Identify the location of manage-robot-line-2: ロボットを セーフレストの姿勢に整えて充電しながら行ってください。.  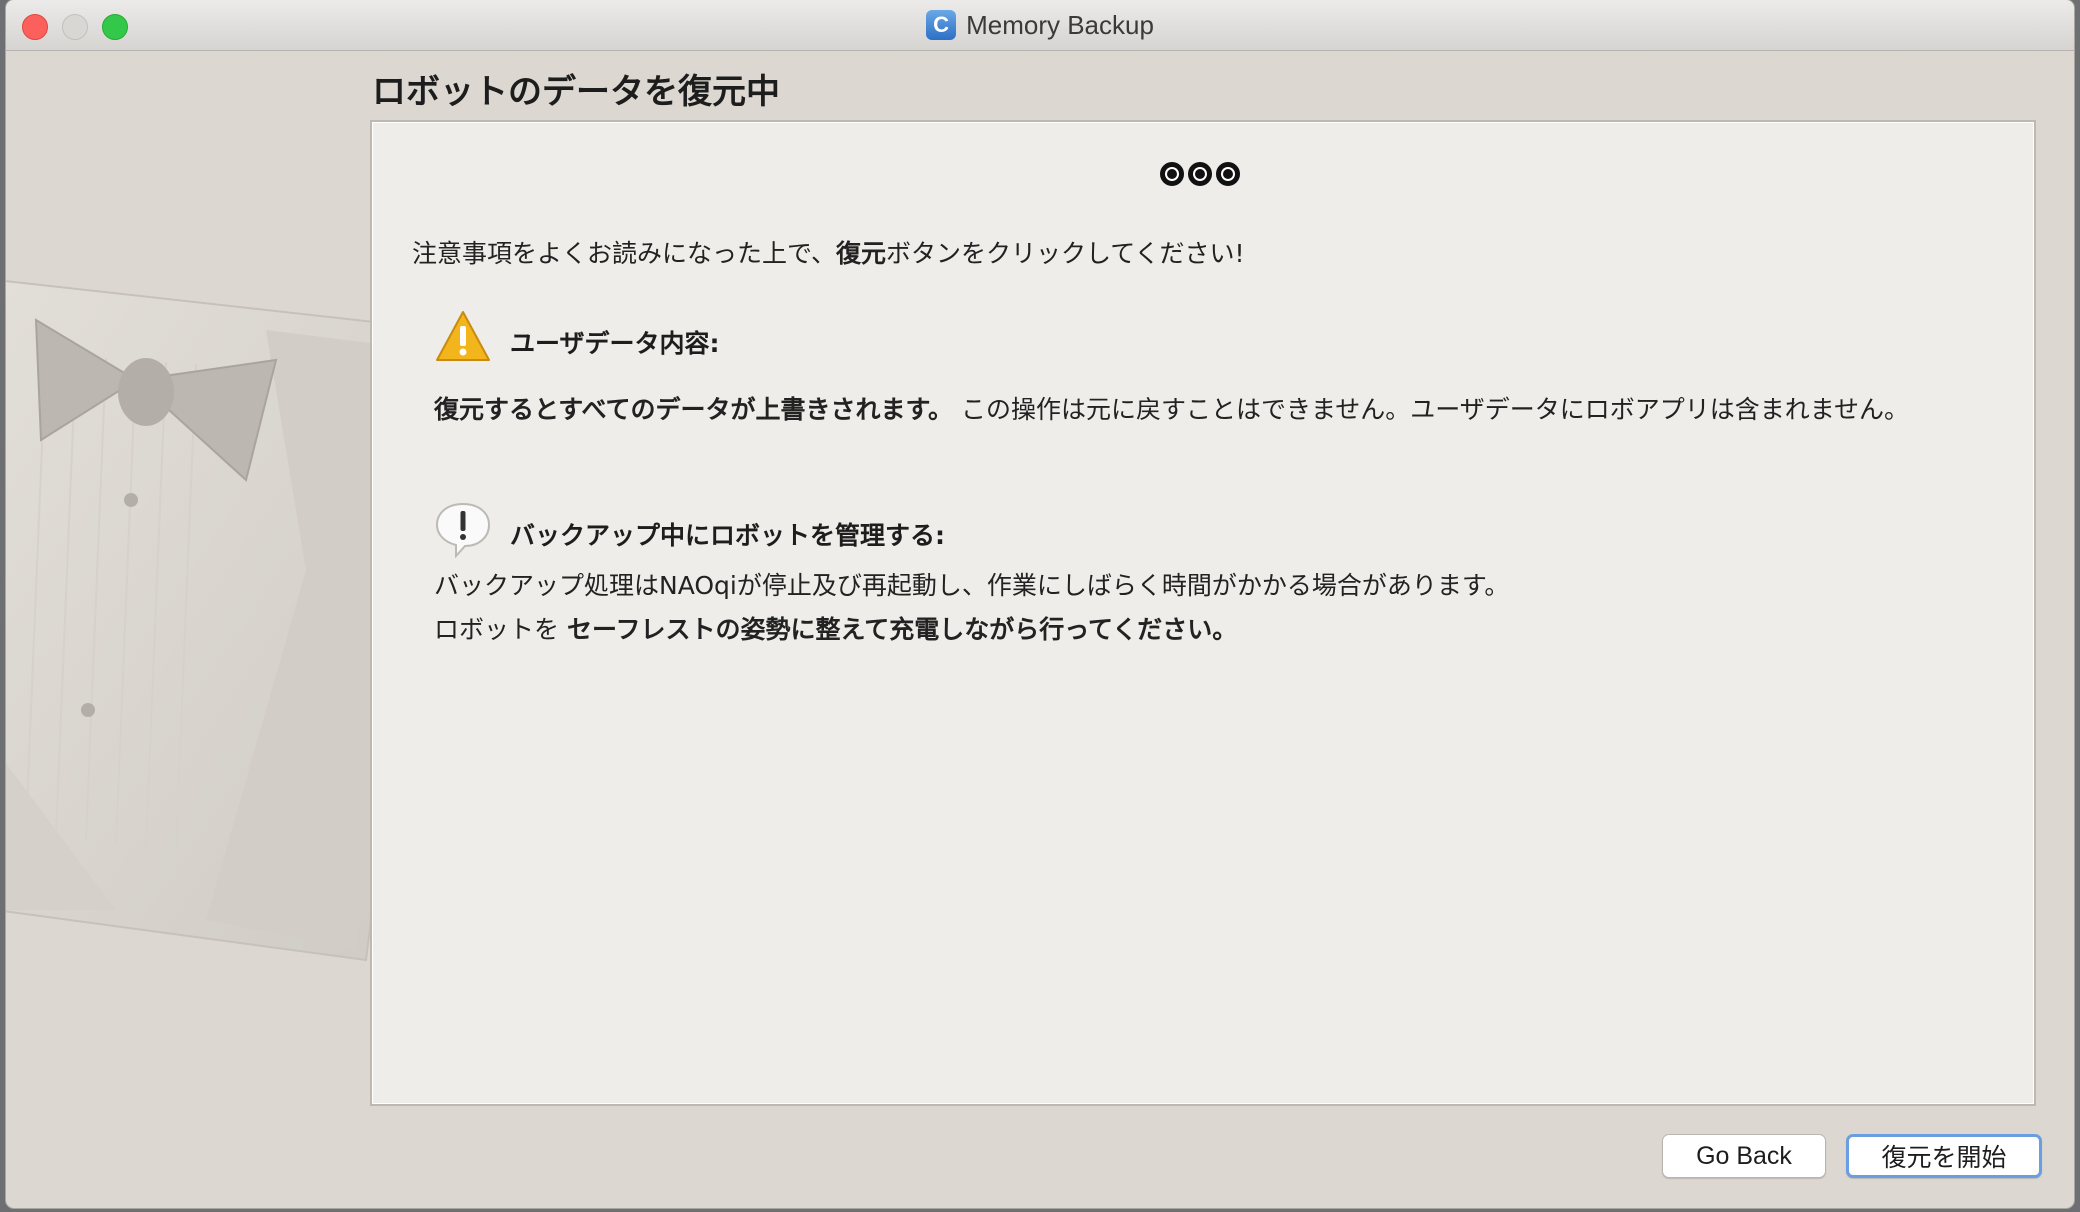
(836, 629).